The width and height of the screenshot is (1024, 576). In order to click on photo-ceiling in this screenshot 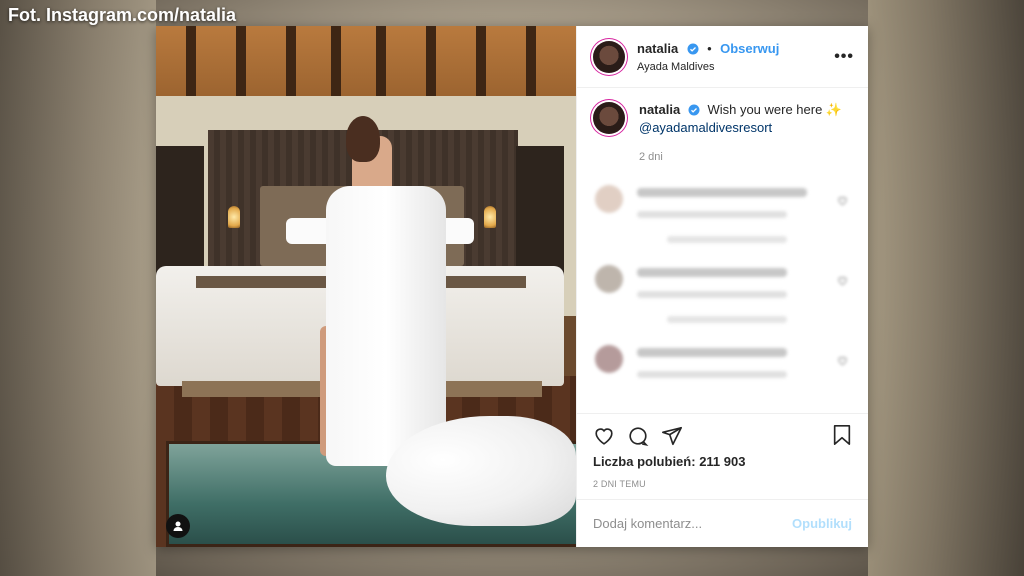, I will do `click(366, 61)`.